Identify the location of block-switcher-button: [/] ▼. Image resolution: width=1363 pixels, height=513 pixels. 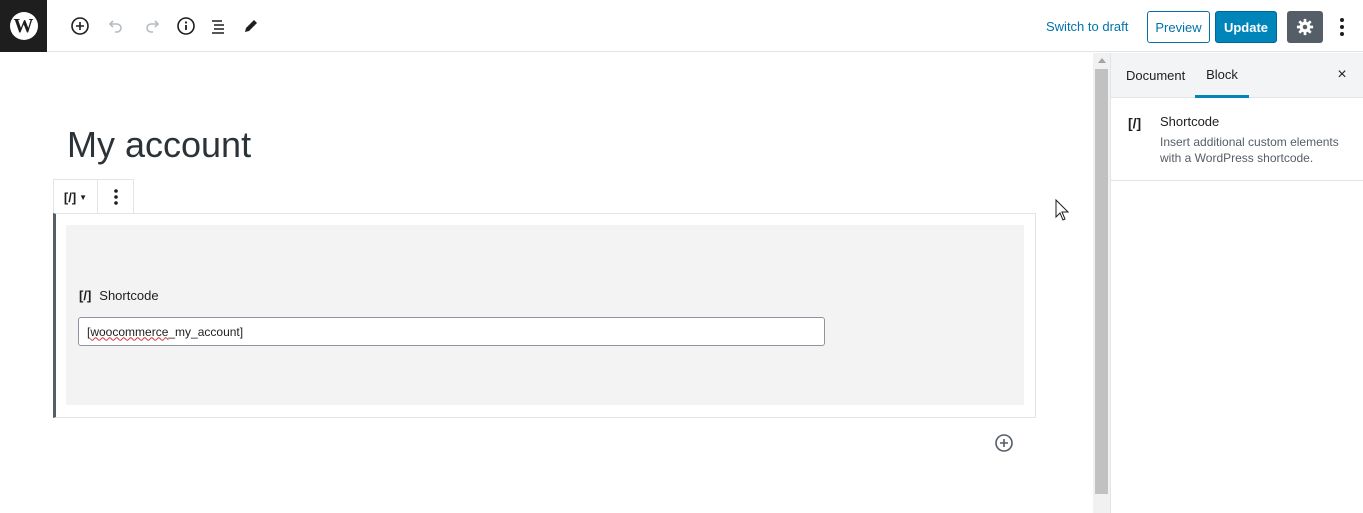
(76, 197).